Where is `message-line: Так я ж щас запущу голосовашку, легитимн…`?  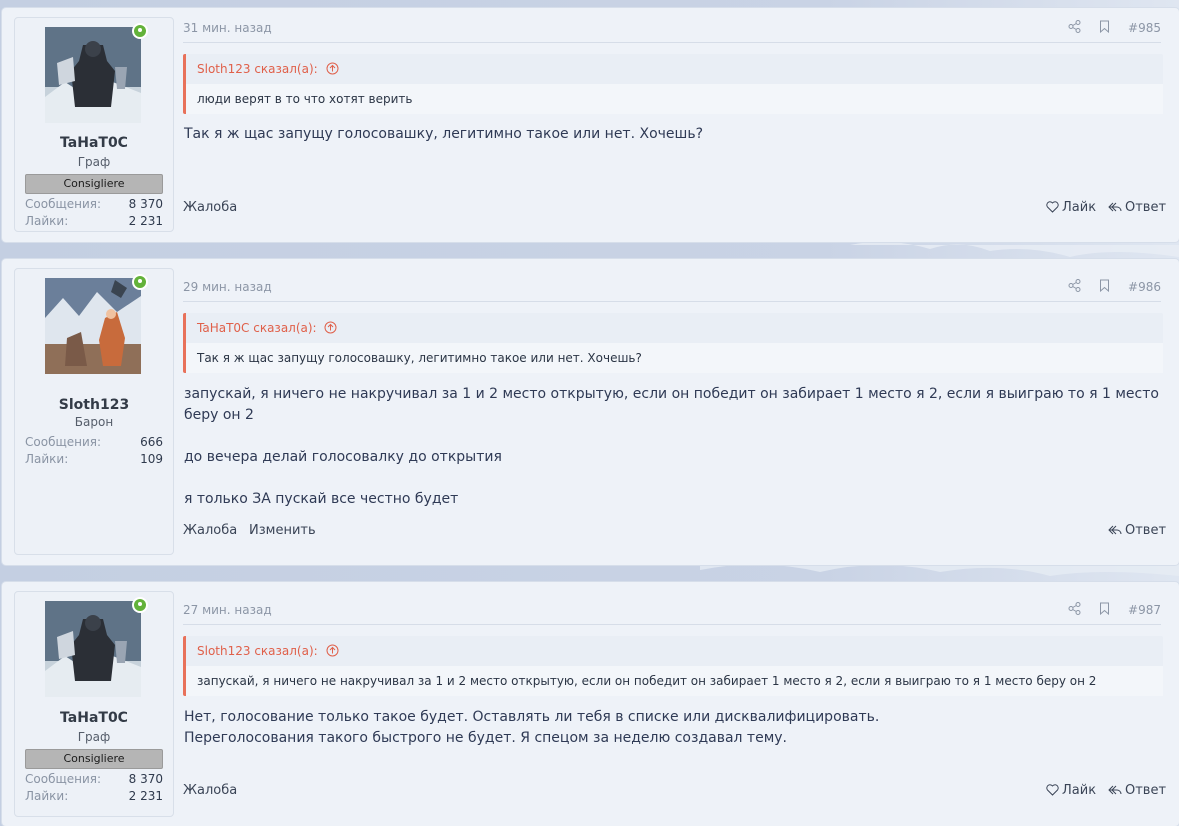
message-line: Так я ж щас запущу голосовашку, легитимн… is located at coordinates (444, 134).